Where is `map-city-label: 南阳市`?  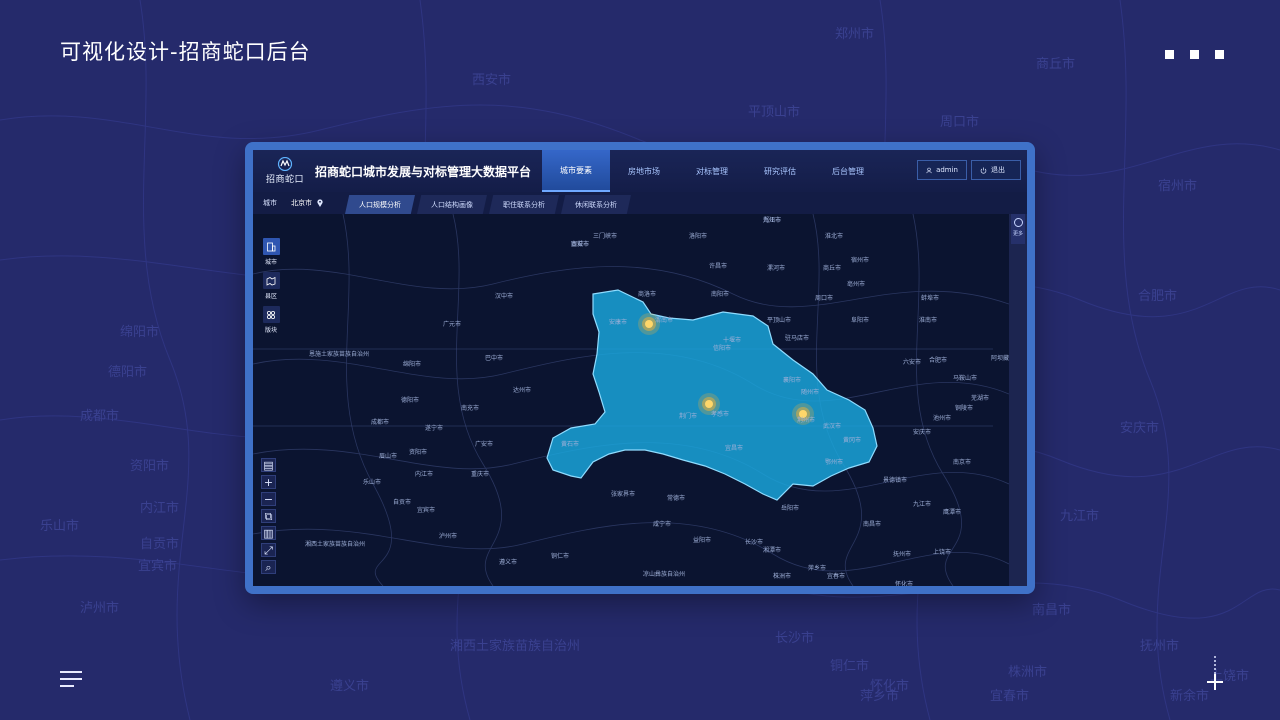
map-city-label: 南阳市 is located at coordinates (720, 294).